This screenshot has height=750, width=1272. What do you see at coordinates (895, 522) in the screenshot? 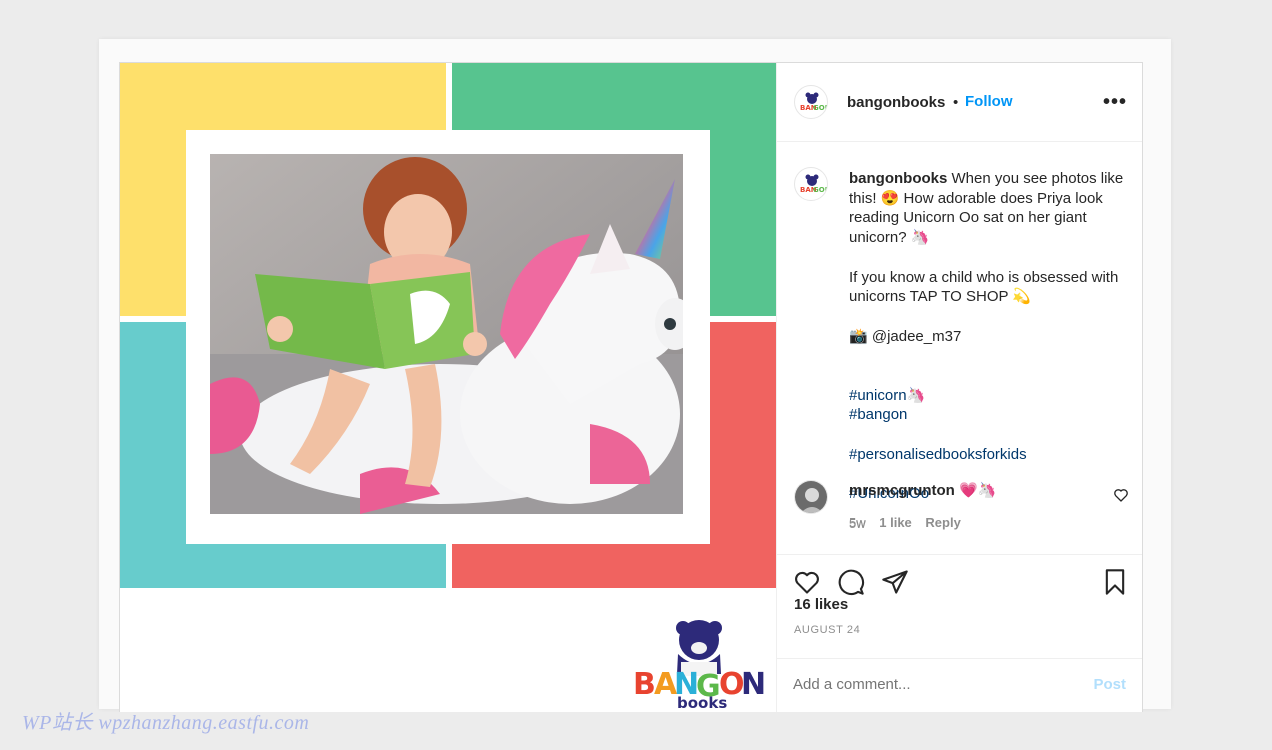
I see `comment-likes: 1 like` at bounding box center [895, 522].